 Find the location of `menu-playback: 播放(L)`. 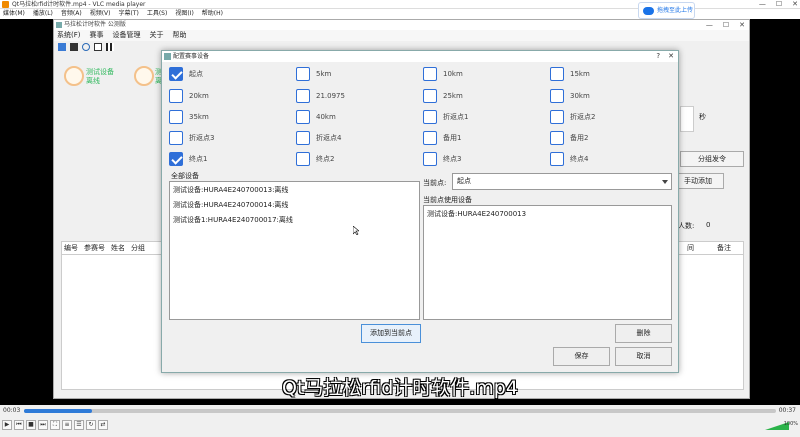

menu-playback: 播放(L) is located at coordinates (43, 14).